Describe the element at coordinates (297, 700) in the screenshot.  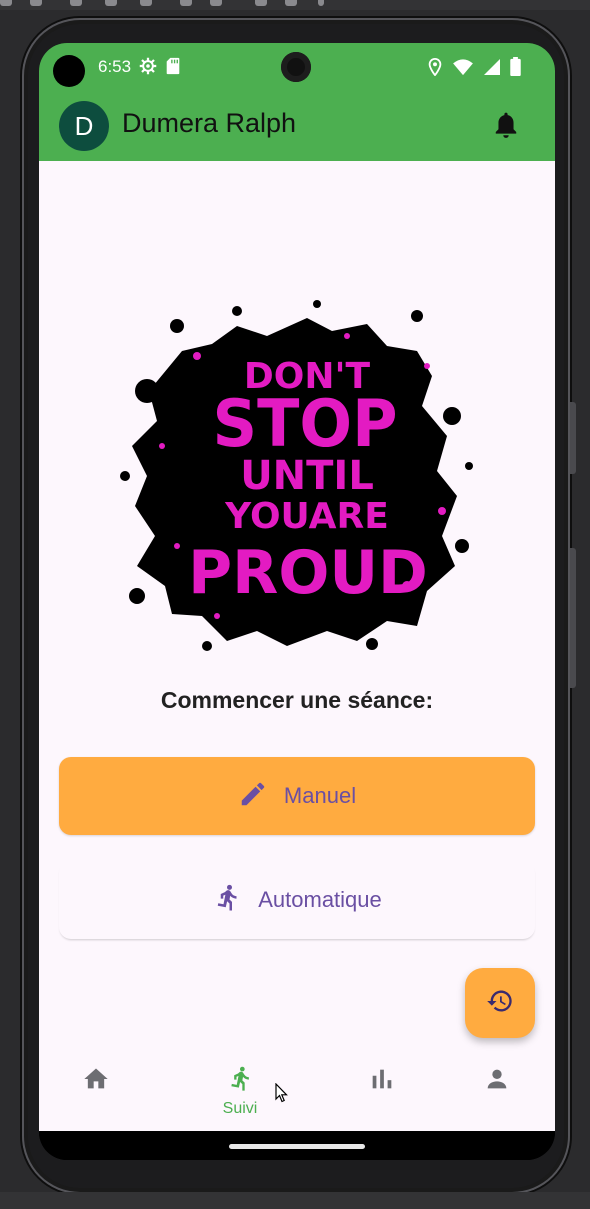
I see `section-title: Commencer une séance:` at that location.